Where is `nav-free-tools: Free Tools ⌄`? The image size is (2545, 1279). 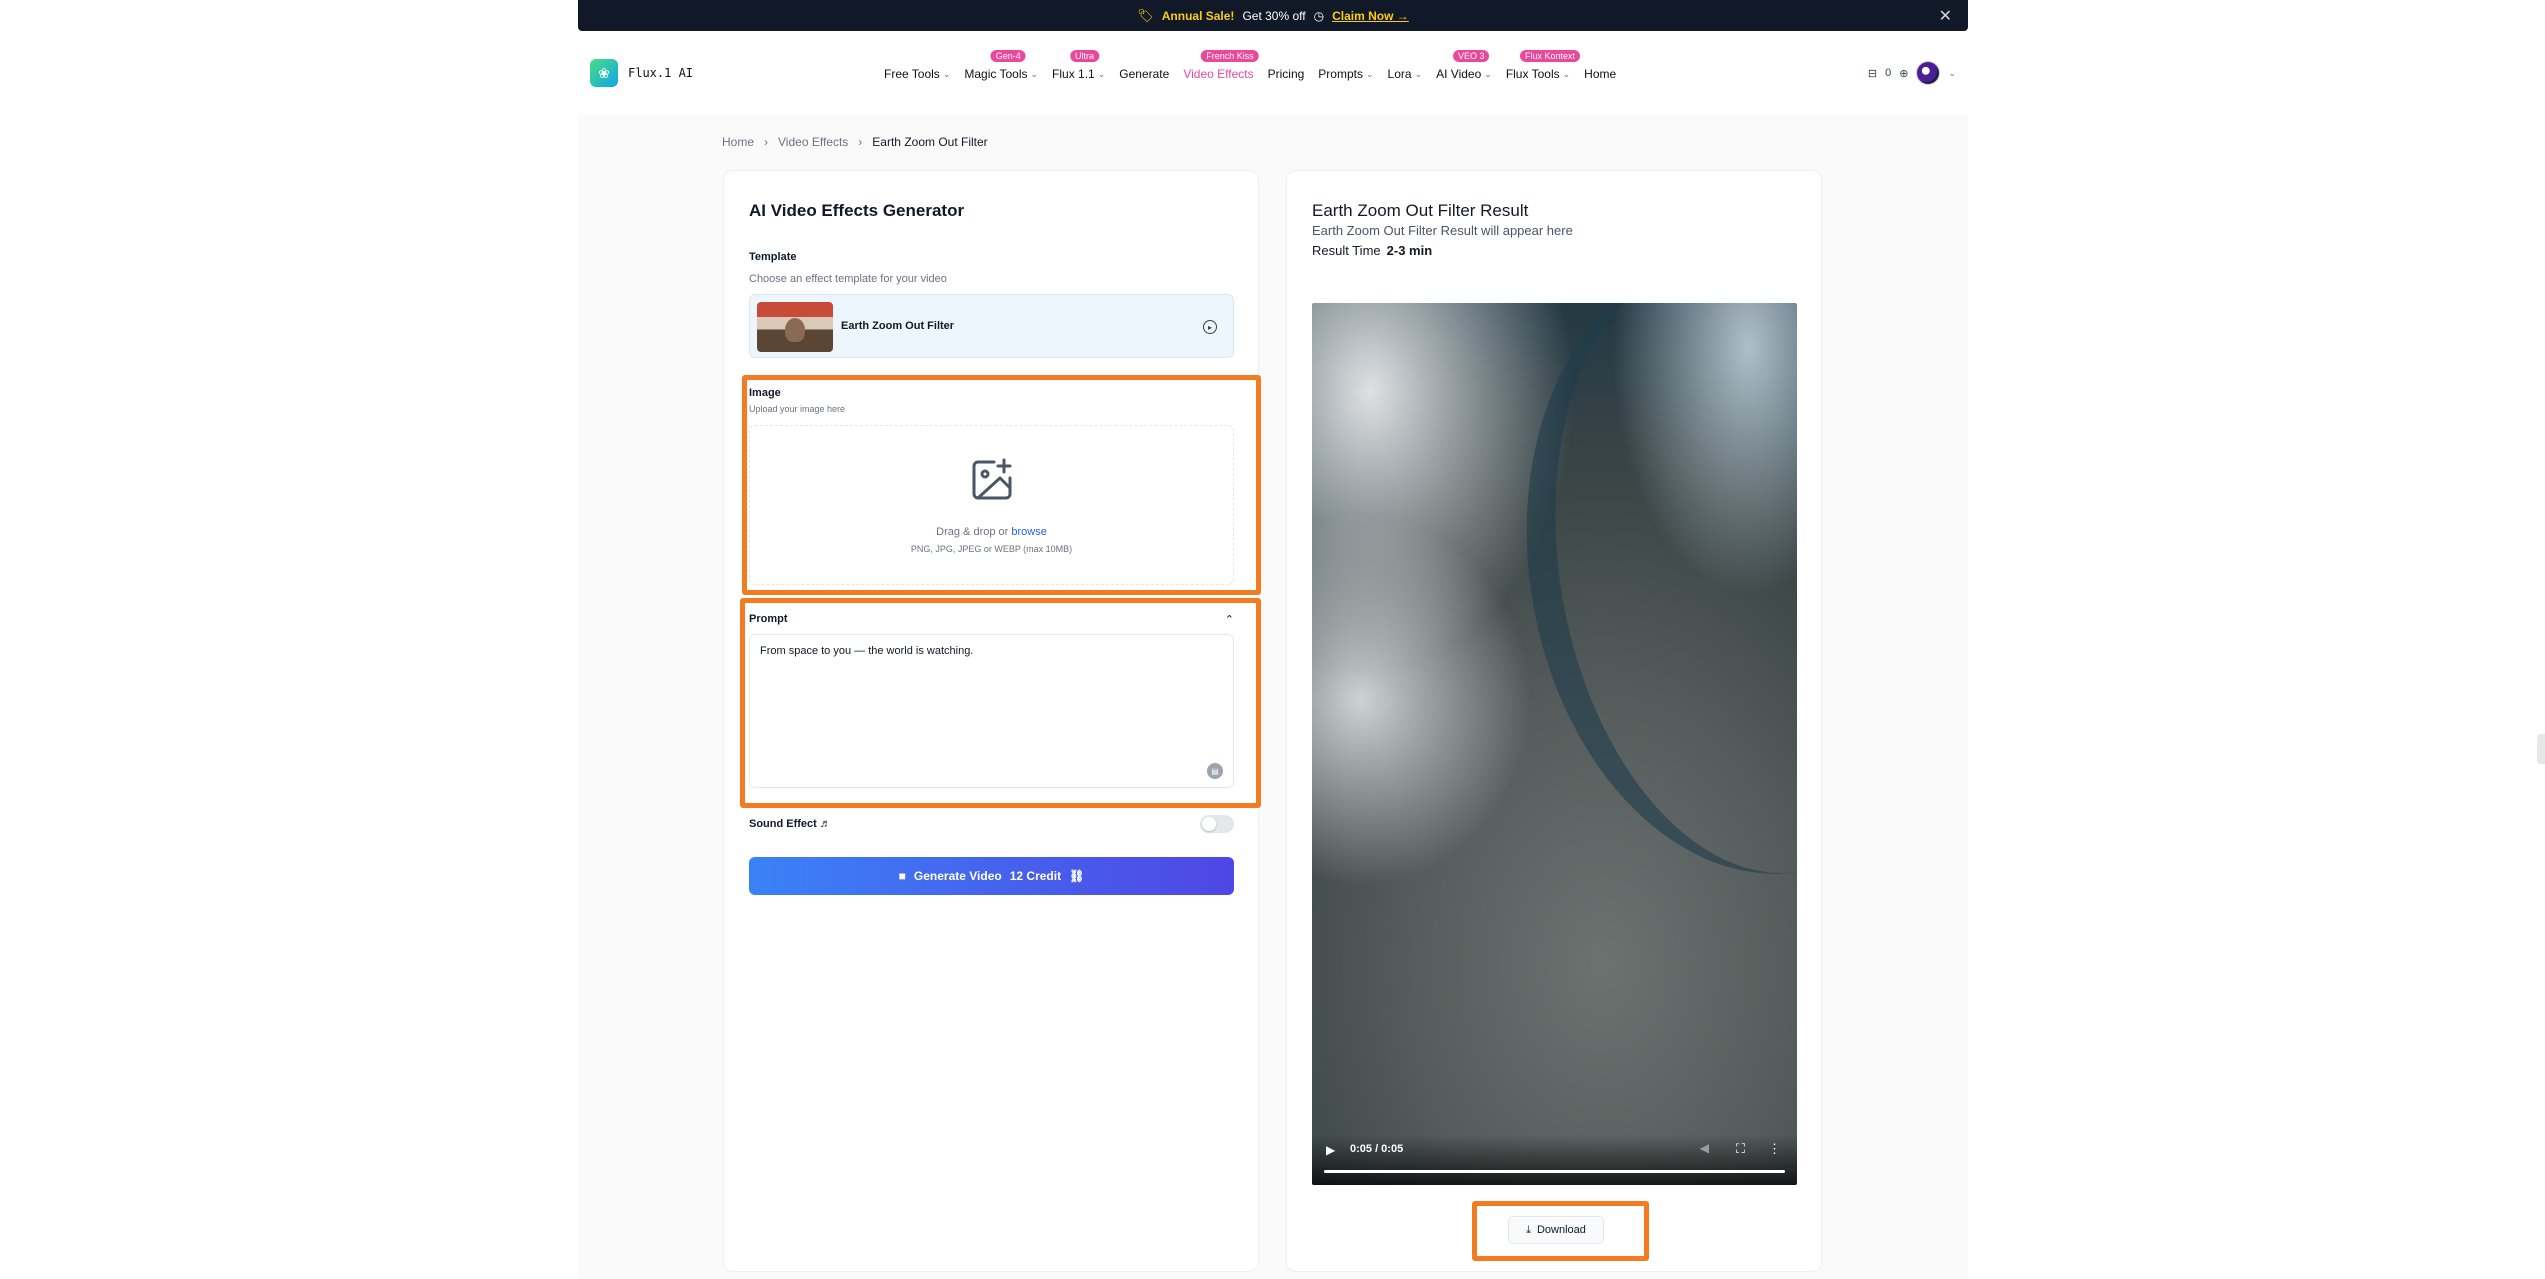 nav-free-tools: Free Tools ⌄ is located at coordinates (917, 74).